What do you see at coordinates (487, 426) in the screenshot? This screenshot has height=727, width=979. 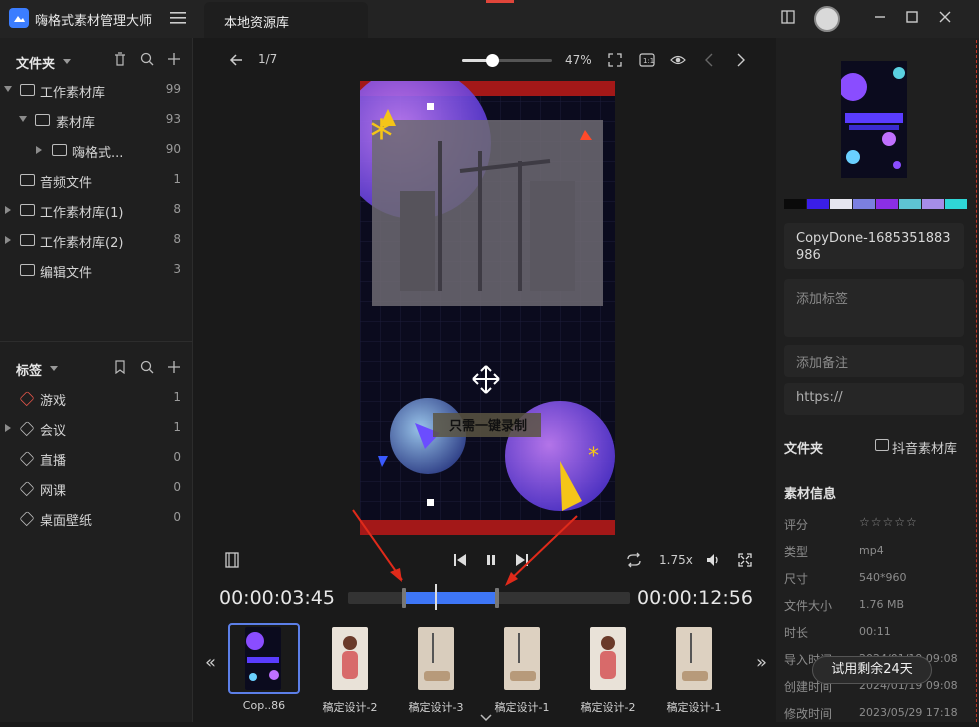 I see `preview-caption: 只需一键录制` at bounding box center [487, 426].